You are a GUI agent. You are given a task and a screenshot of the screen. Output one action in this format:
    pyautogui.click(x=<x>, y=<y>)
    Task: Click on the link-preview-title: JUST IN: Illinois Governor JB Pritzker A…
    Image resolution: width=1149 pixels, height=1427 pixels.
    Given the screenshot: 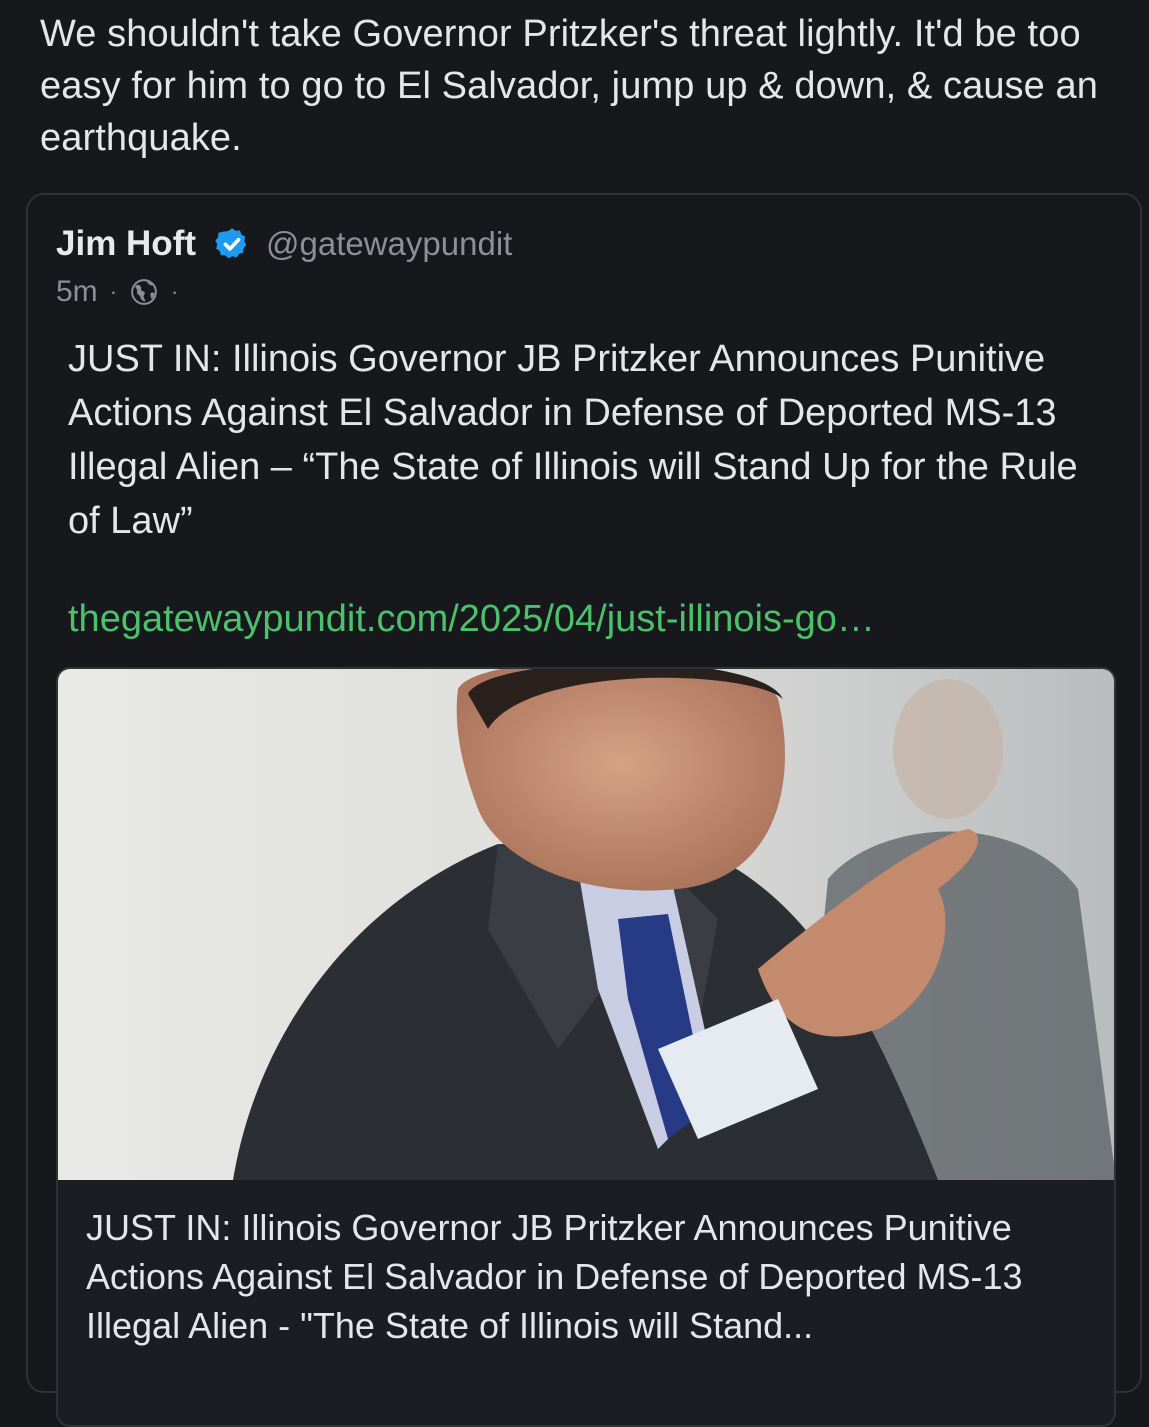 What is the action you would take?
    pyautogui.click(x=554, y=1276)
    